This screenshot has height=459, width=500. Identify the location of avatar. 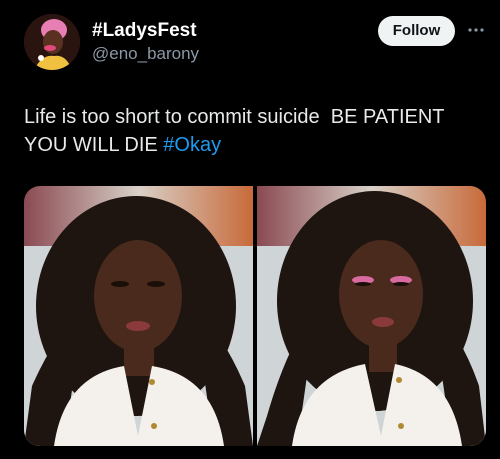
(52, 42).